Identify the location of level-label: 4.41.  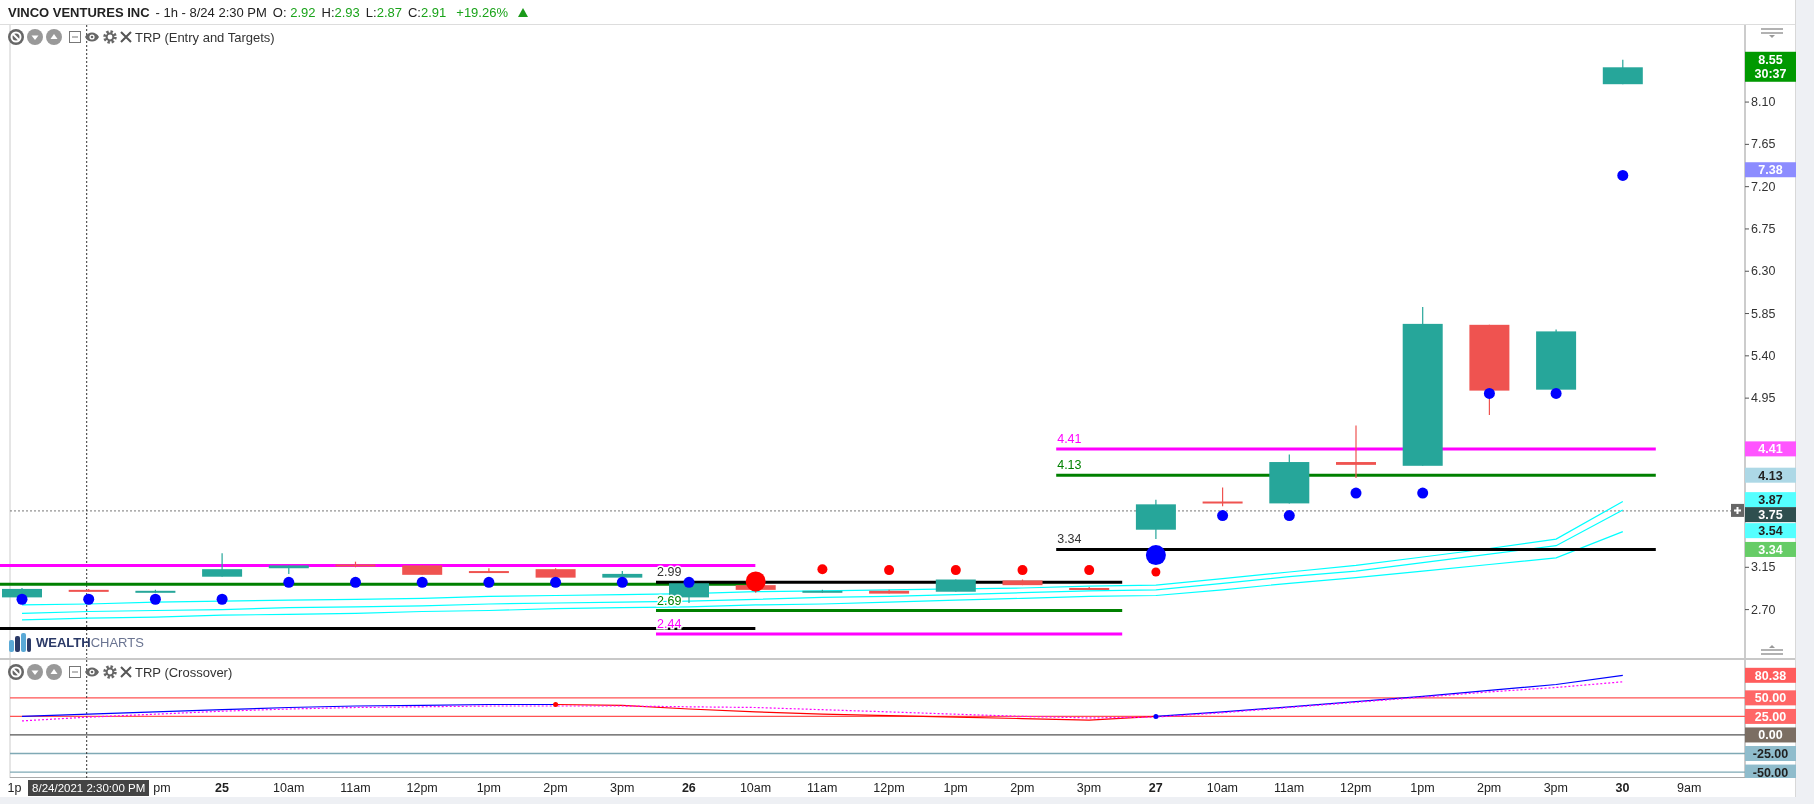
(1069, 438).